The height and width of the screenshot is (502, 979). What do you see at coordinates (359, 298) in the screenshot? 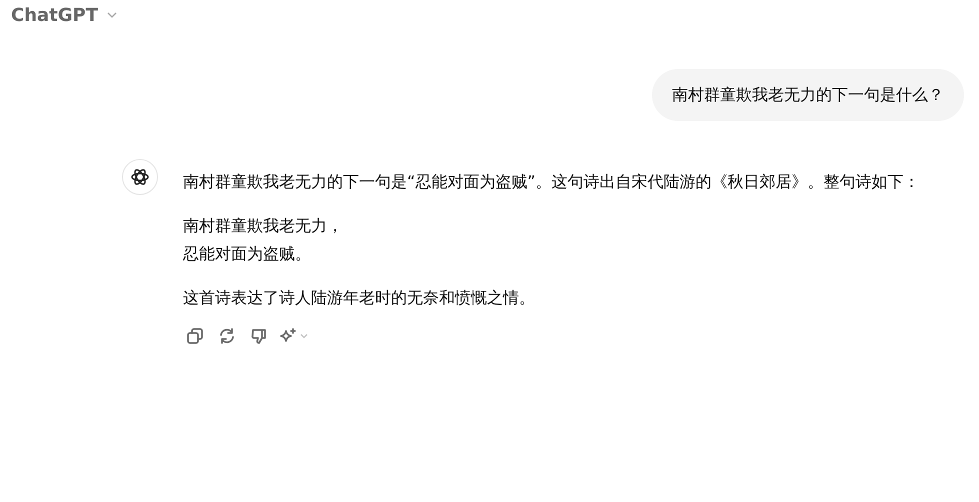
I see `answer-text: 这首诗表达了诗人陆游年老时的无奈和愤慨之情。` at bounding box center [359, 298].